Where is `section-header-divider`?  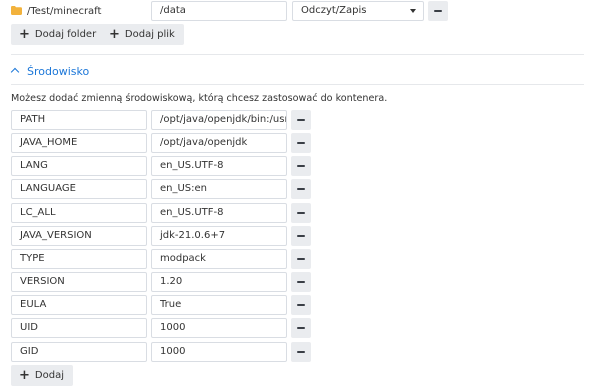
section-header-divider is located at coordinates (297, 84).